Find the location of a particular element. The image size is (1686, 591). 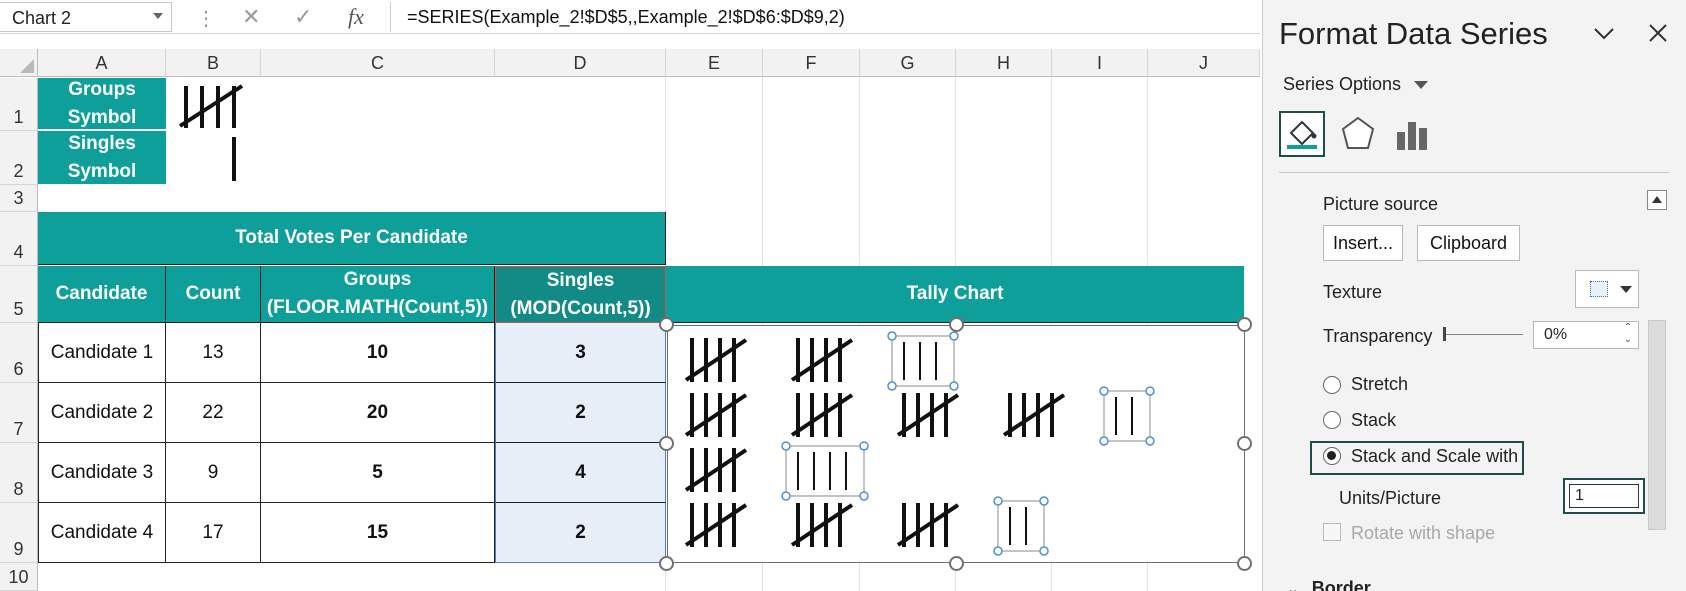

units-picture-field: 1 is located at coordinates (1604, 496).